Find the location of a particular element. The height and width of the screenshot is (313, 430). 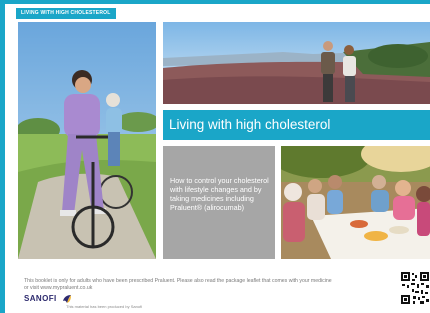

sanofi-bird-icon is located at coordinates (67, 299).